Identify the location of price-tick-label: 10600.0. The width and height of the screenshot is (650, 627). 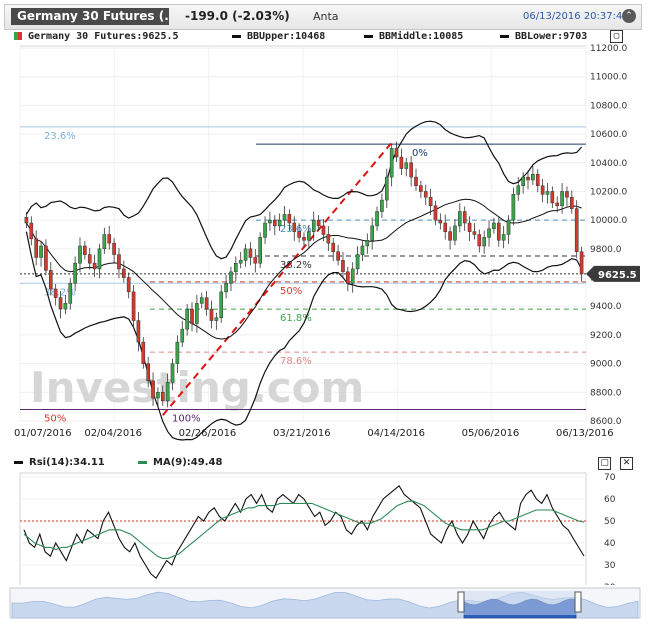
(608, 135).